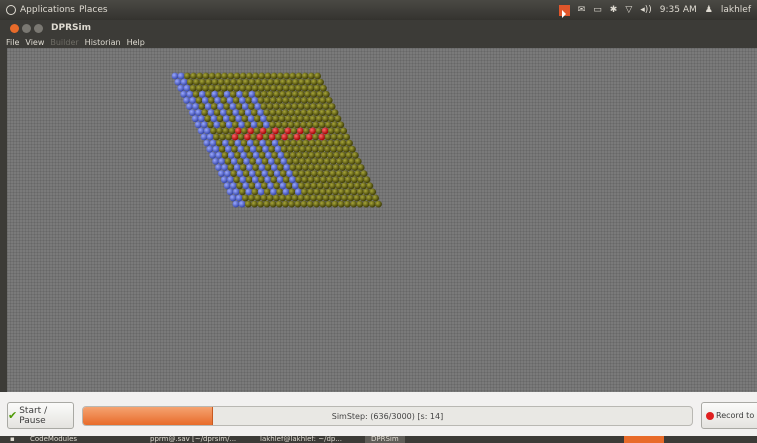 The image size is (757, 443). What do you see at coordinates (12, 439) in the screenshot?
I see `show-desktop-icon: ▪` at bounding box center [12, 439].